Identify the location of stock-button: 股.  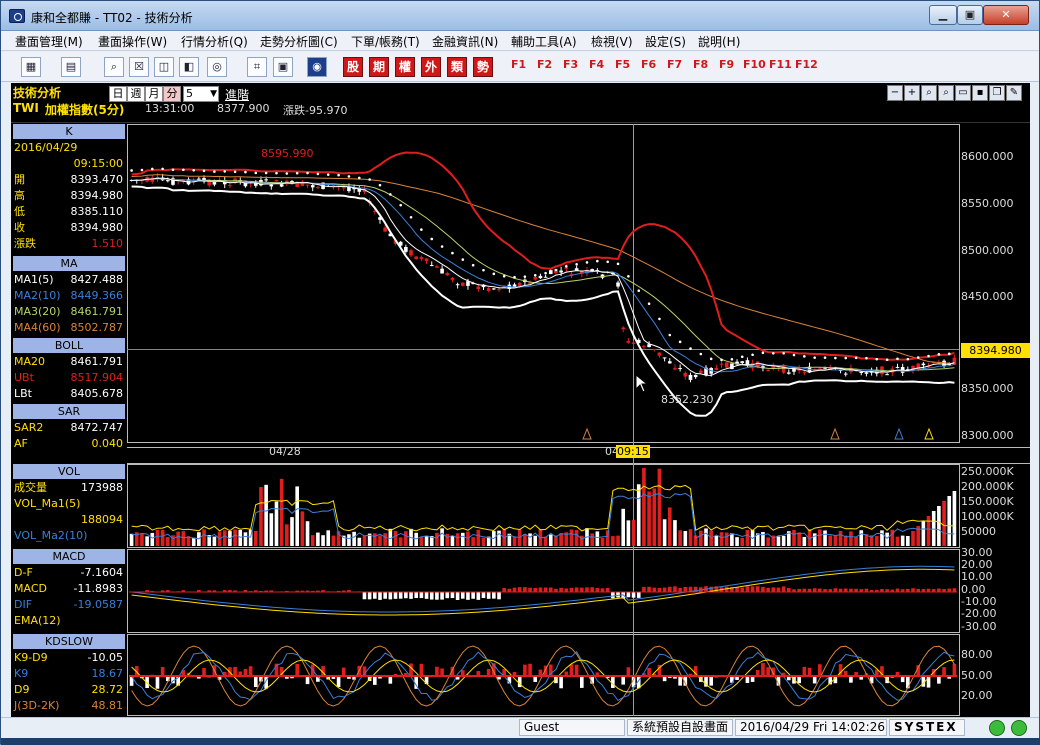
(353, 67).